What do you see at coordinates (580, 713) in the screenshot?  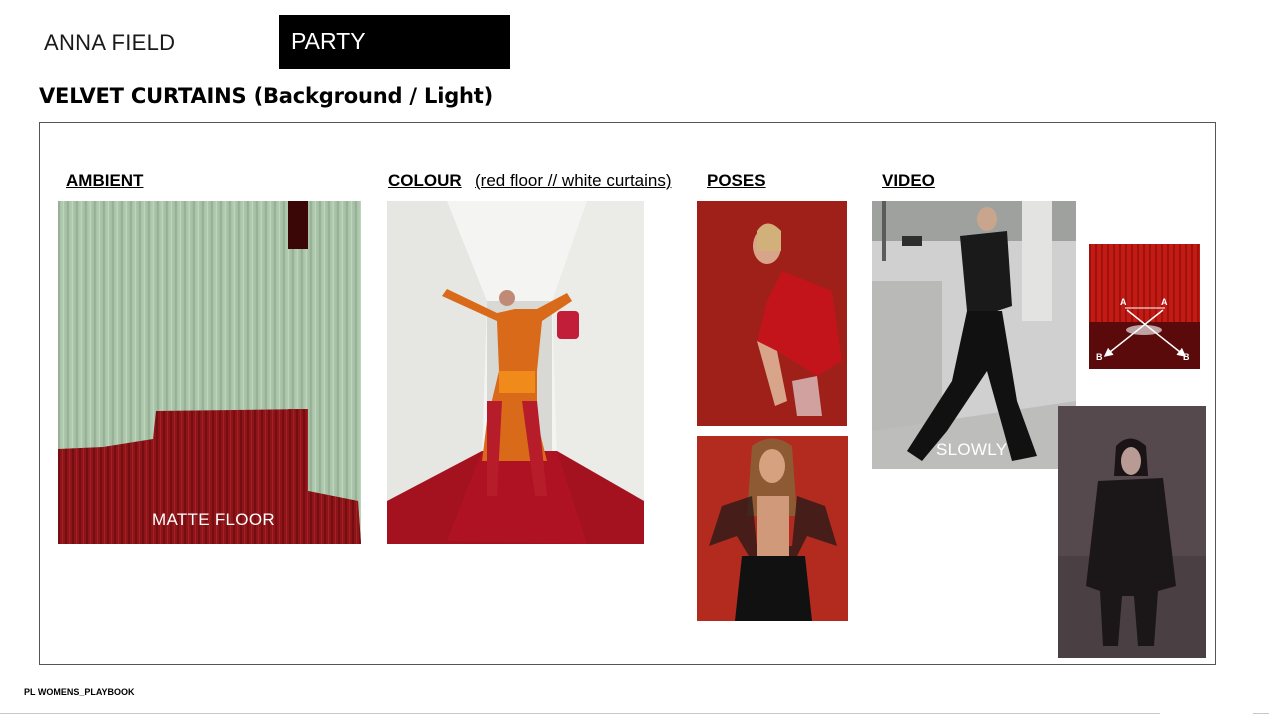 I see `bottom-divider` at bounding box center [580, 713].